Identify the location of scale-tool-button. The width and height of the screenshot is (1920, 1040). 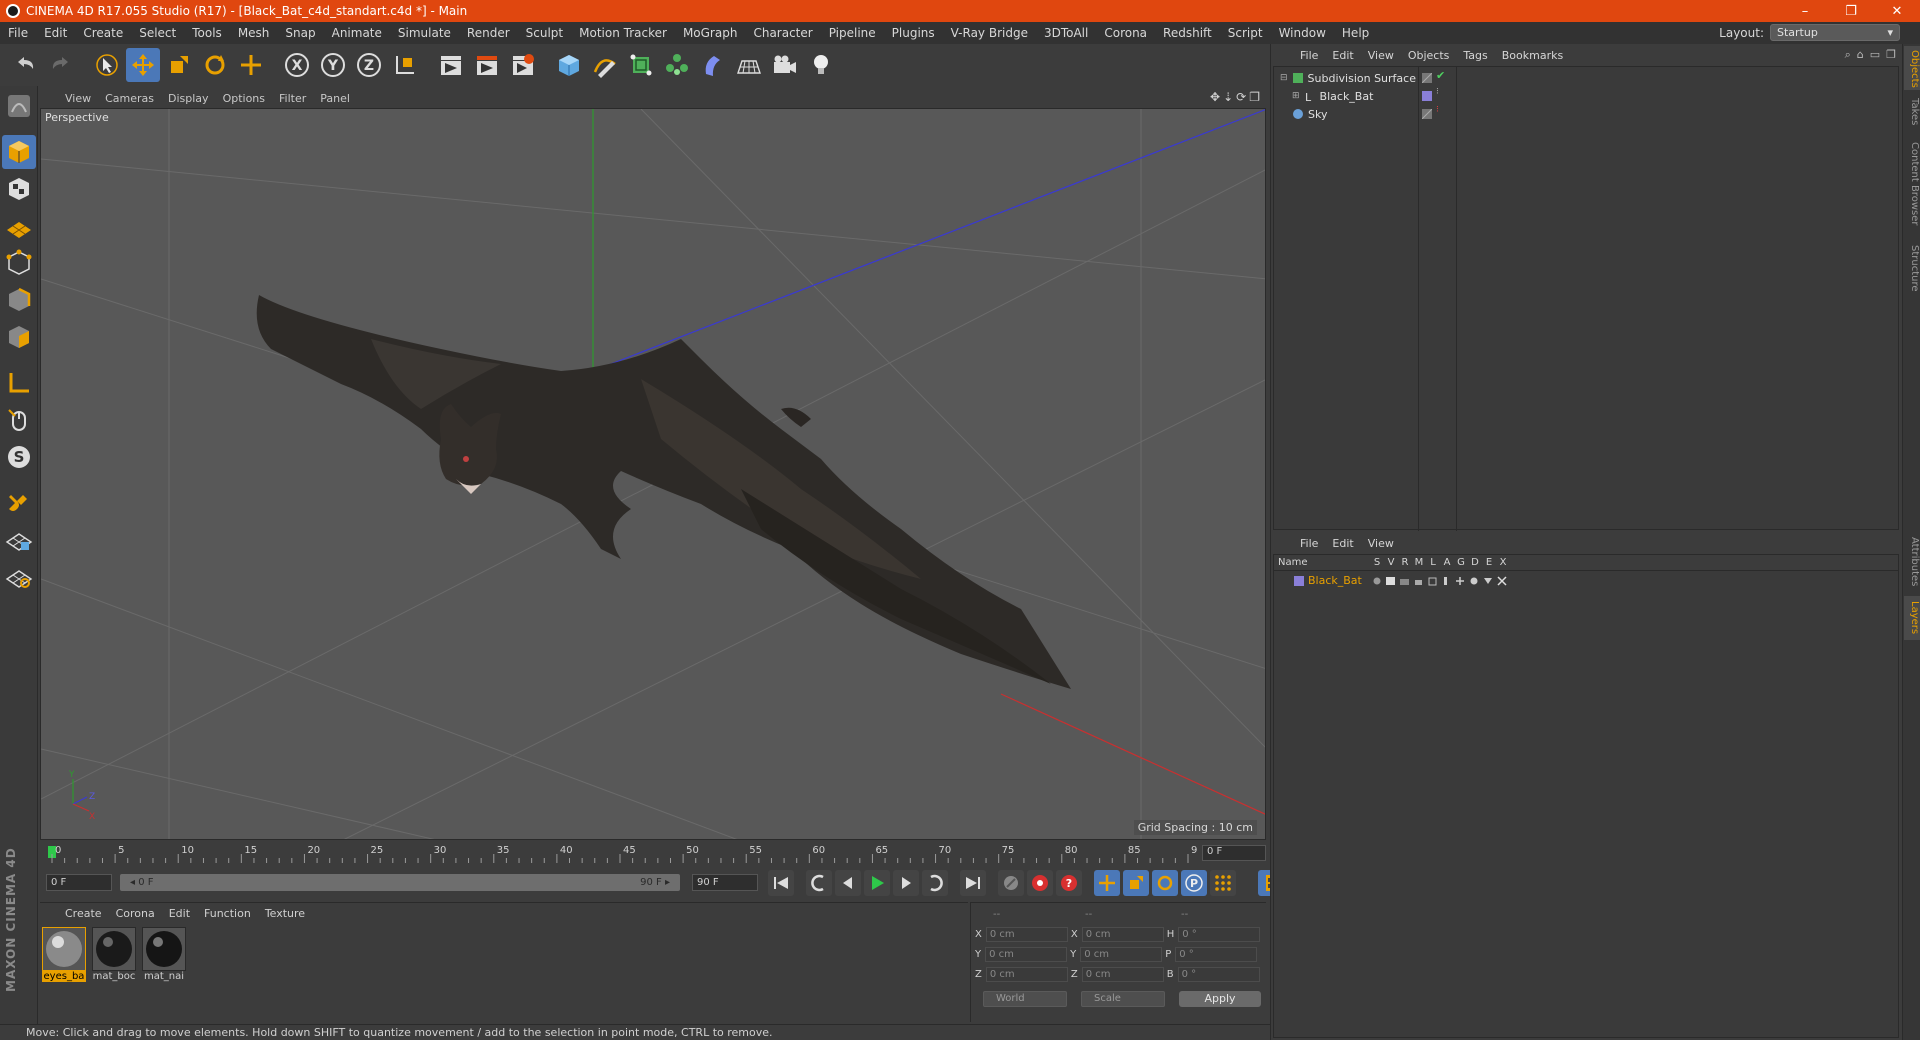
(179, 65).